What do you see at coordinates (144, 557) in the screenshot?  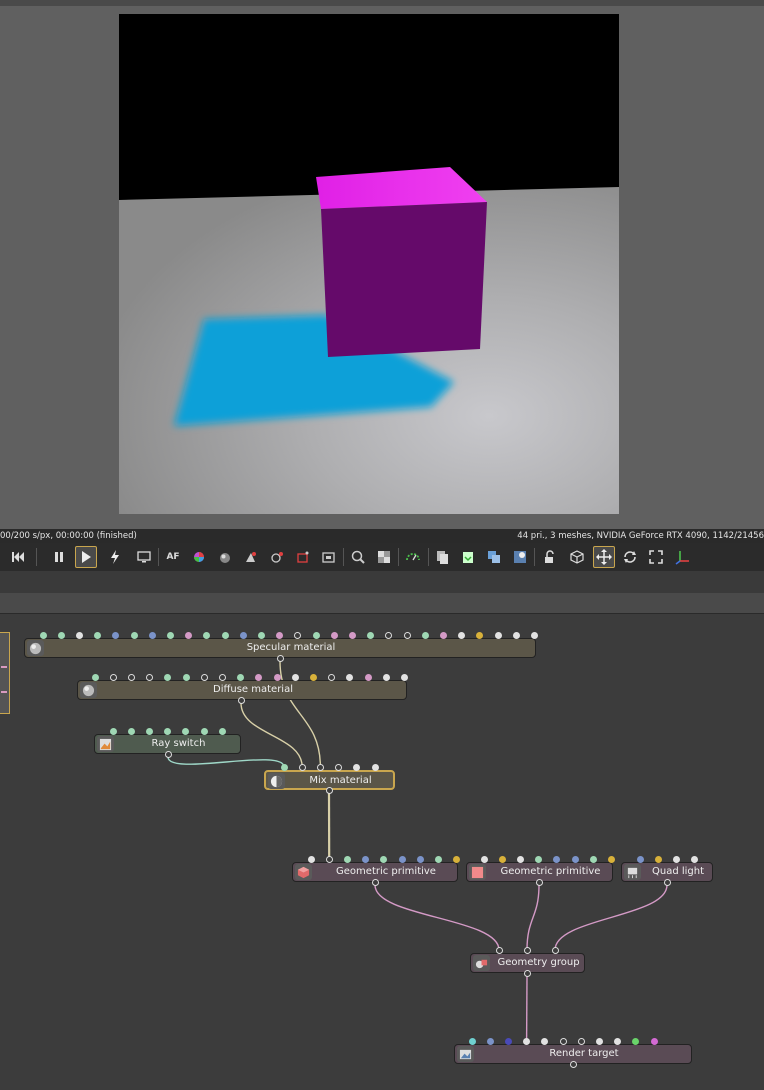 I see `display-button` at bounding box center [144, 557].